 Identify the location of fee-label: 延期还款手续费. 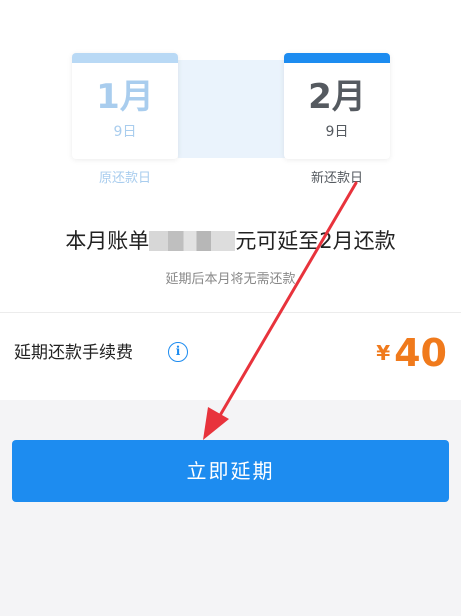
(73, 353).